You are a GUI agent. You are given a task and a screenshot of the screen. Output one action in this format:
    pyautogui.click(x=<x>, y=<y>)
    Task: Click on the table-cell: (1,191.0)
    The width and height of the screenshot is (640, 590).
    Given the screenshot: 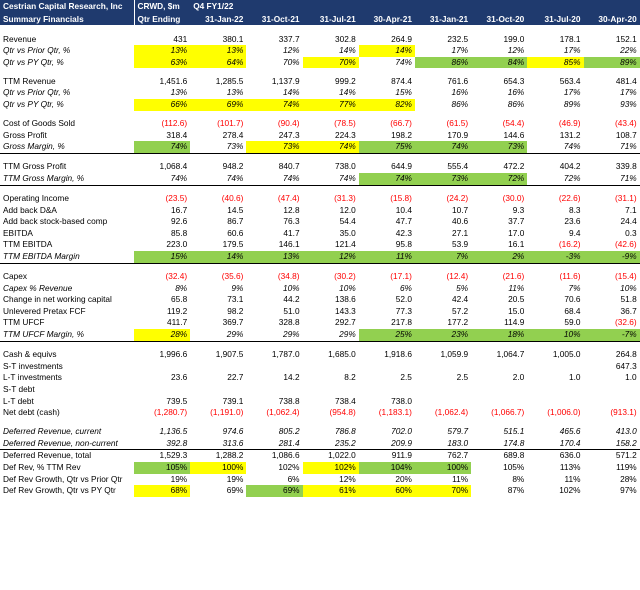 What is the action you would take?
    pyautogui.click(x=227, y=412)
    